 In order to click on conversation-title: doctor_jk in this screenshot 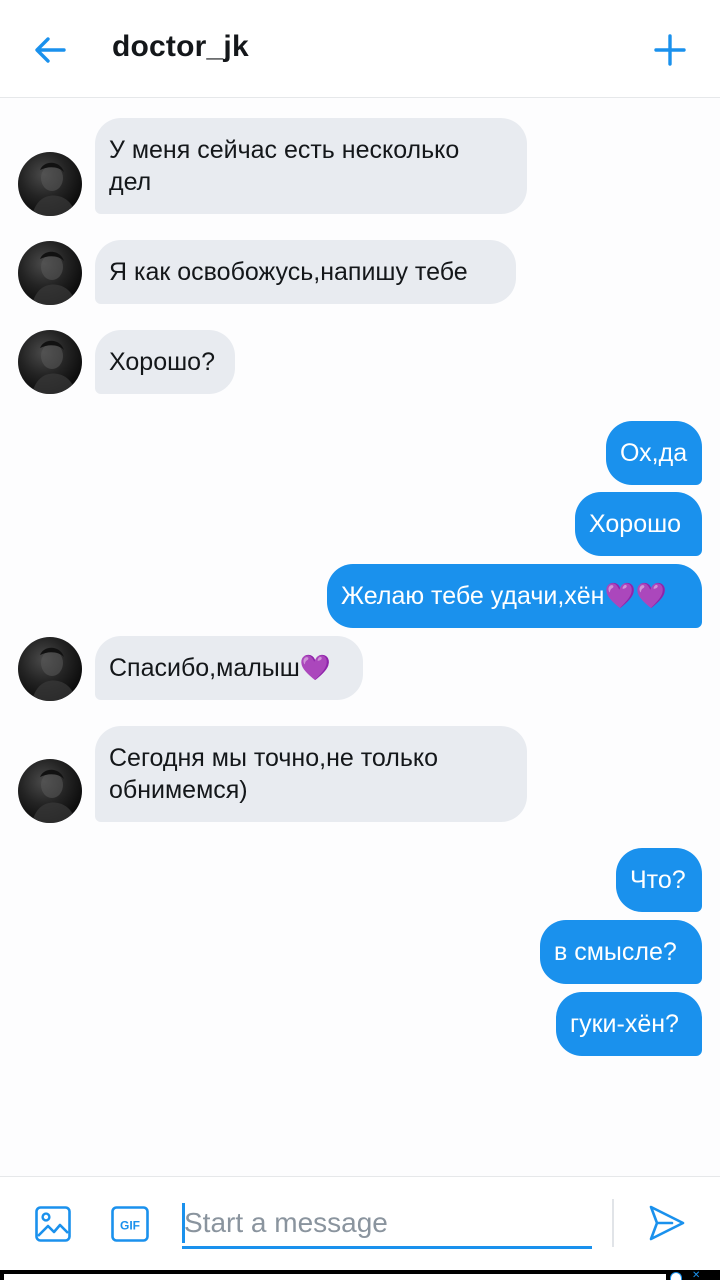, I will do `click(180, 47)`.